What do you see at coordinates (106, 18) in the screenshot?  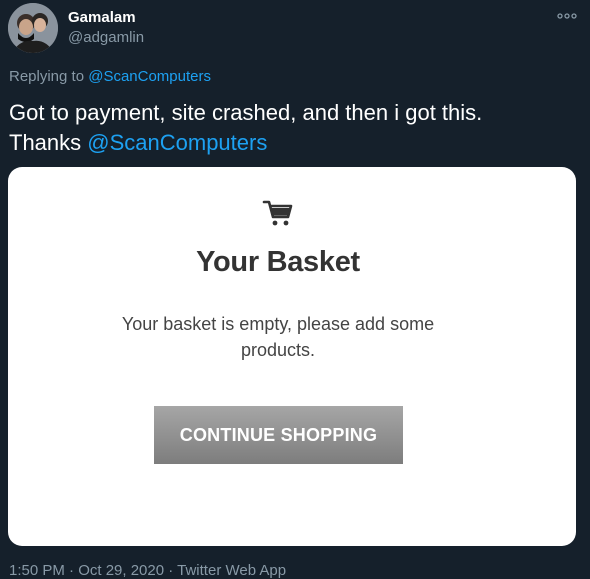 I see `display-name: Gamalam` at bounding box center [106, 18].